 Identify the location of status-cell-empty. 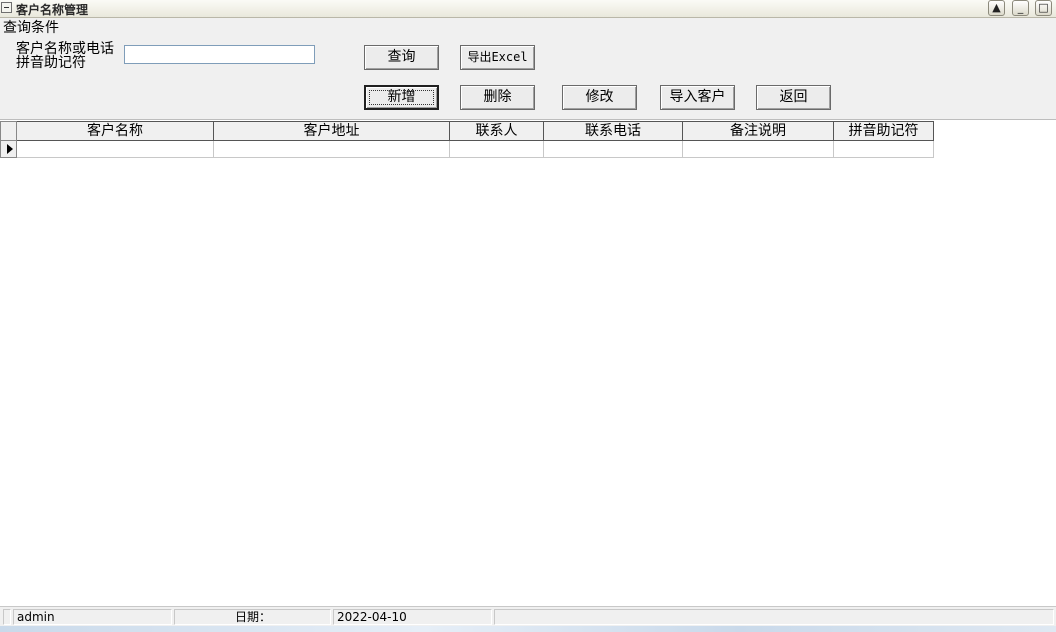
(774, 617).